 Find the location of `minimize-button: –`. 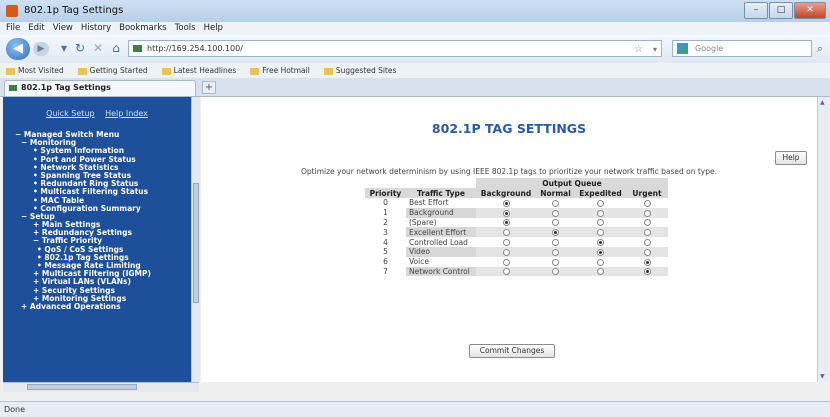

minimize-button: – is located at coordinates (756, 10).